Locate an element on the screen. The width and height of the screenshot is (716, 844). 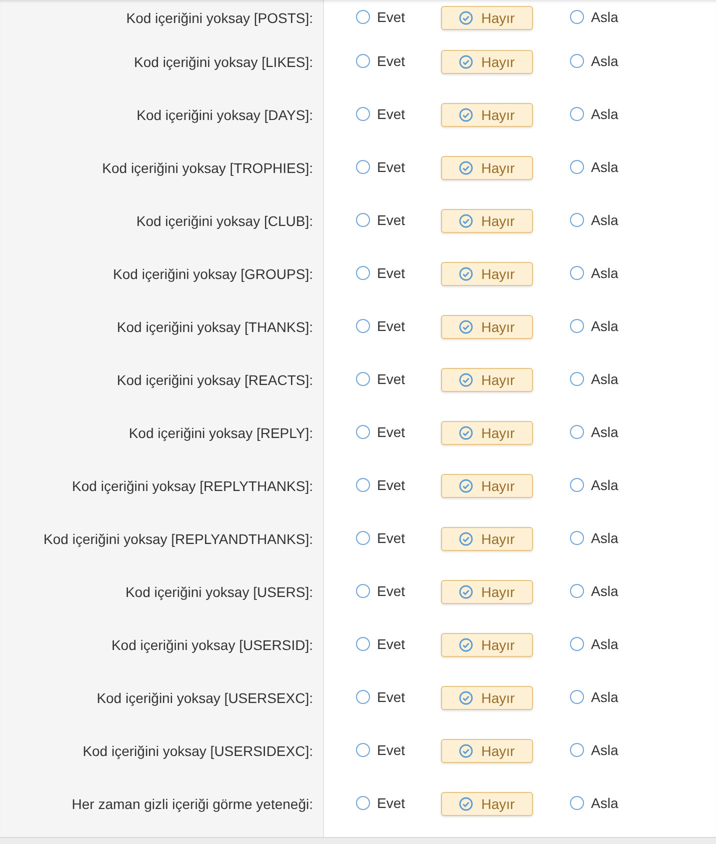
setting-label: Kod içeriğini yoksay [REACTS]: is located at coordinates (214, 380).